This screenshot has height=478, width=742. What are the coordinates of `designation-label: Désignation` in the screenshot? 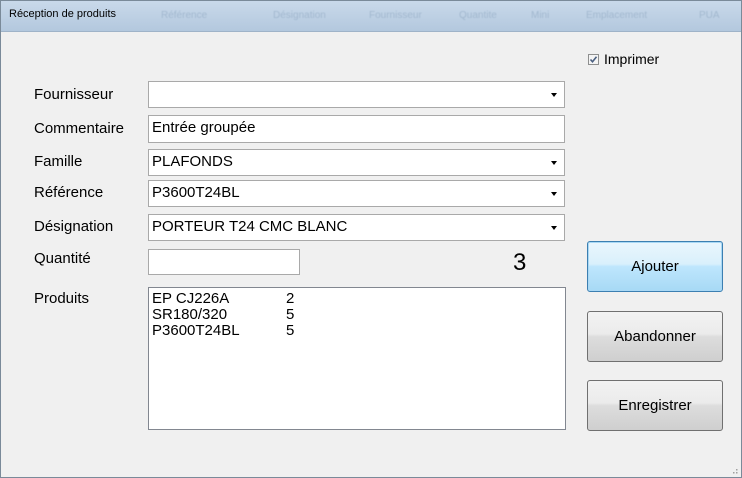 It's located at (74, 226).